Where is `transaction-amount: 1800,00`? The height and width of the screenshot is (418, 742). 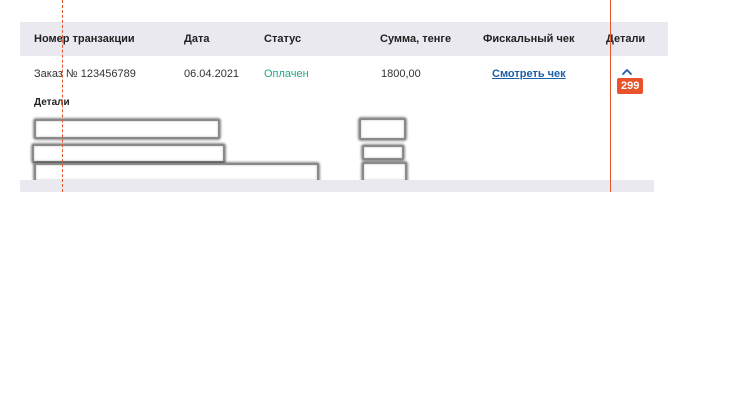 transaction-amount: 1800,00 is located at coordinates (401, 74).